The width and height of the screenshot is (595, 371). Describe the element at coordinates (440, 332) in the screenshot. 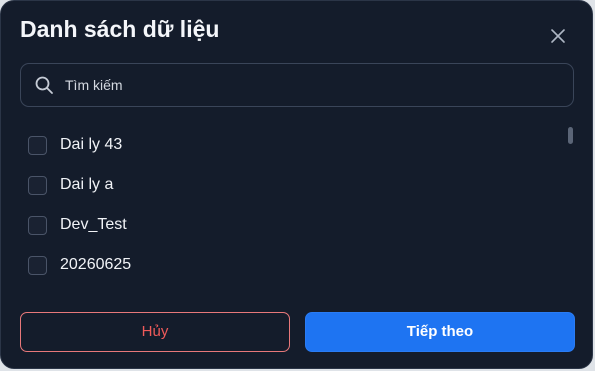

I see `next-button: Tiếp theo` at that location.